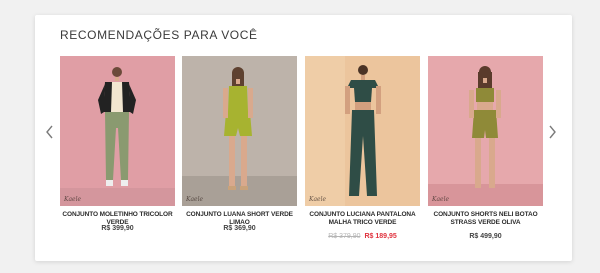  What do you see at coordinates (380, 236) in the screenshot?
I see `sale-price: R$ 189,95` at bounding box center [380, 236].